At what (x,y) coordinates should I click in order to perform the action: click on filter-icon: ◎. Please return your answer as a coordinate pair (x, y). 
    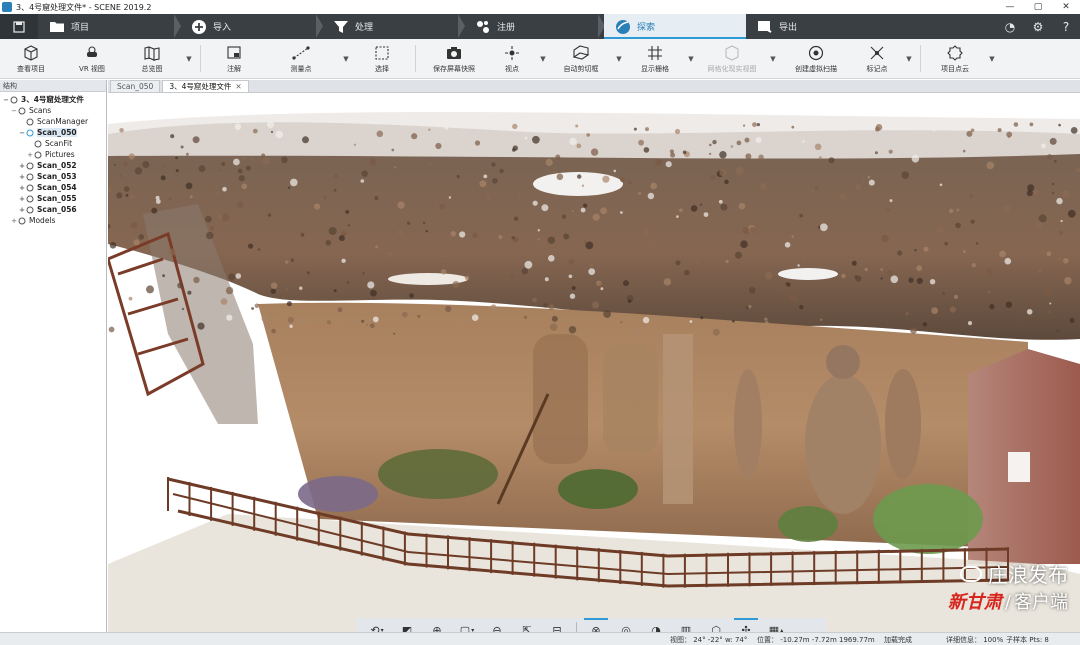
    Looking at the image, I should click on (626, 626).